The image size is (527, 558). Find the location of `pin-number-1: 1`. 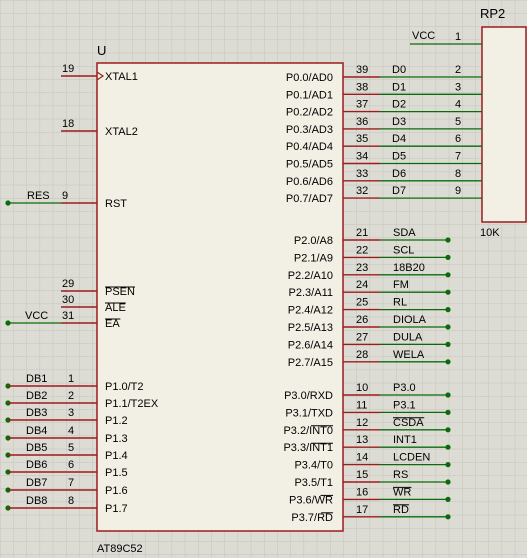

pin-number-1: 1 is located at coordinates (71, 379).